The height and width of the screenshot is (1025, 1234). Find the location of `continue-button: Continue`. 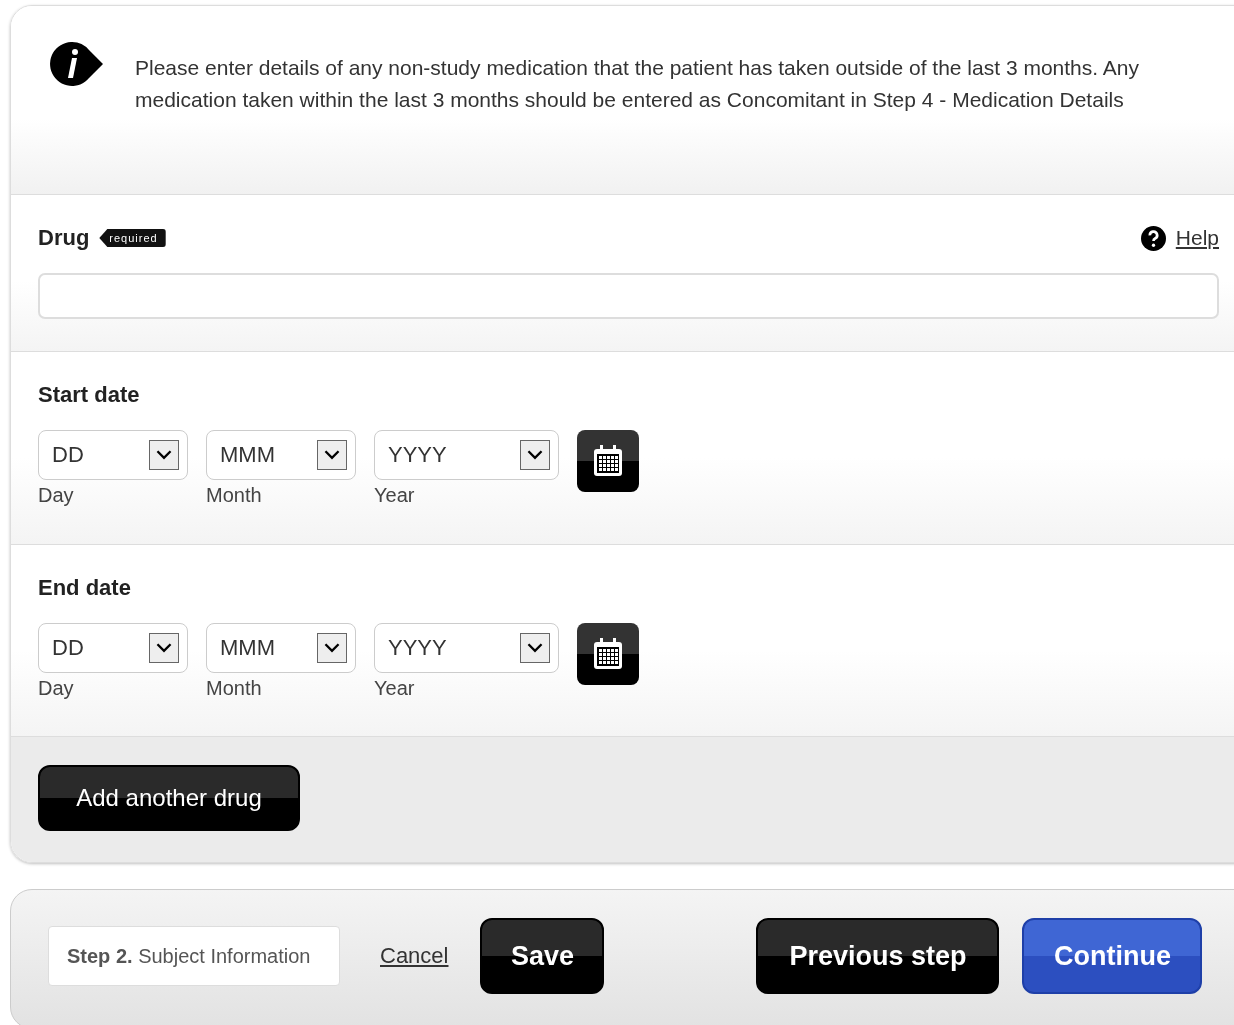

continue-button: Continue is located at coordinates (1112, 956).